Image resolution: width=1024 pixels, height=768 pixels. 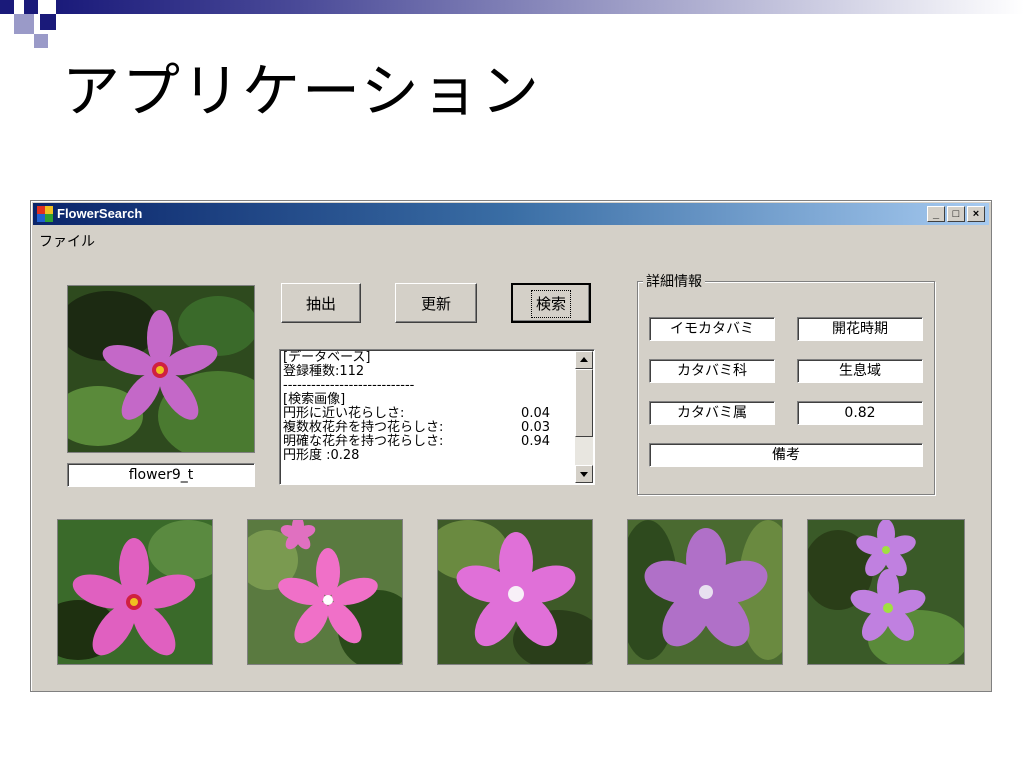 What do you see at coordinates (860, 371) in the screenshot?
I see `habitat-field: 生息域` at bounding box center [860, 371].